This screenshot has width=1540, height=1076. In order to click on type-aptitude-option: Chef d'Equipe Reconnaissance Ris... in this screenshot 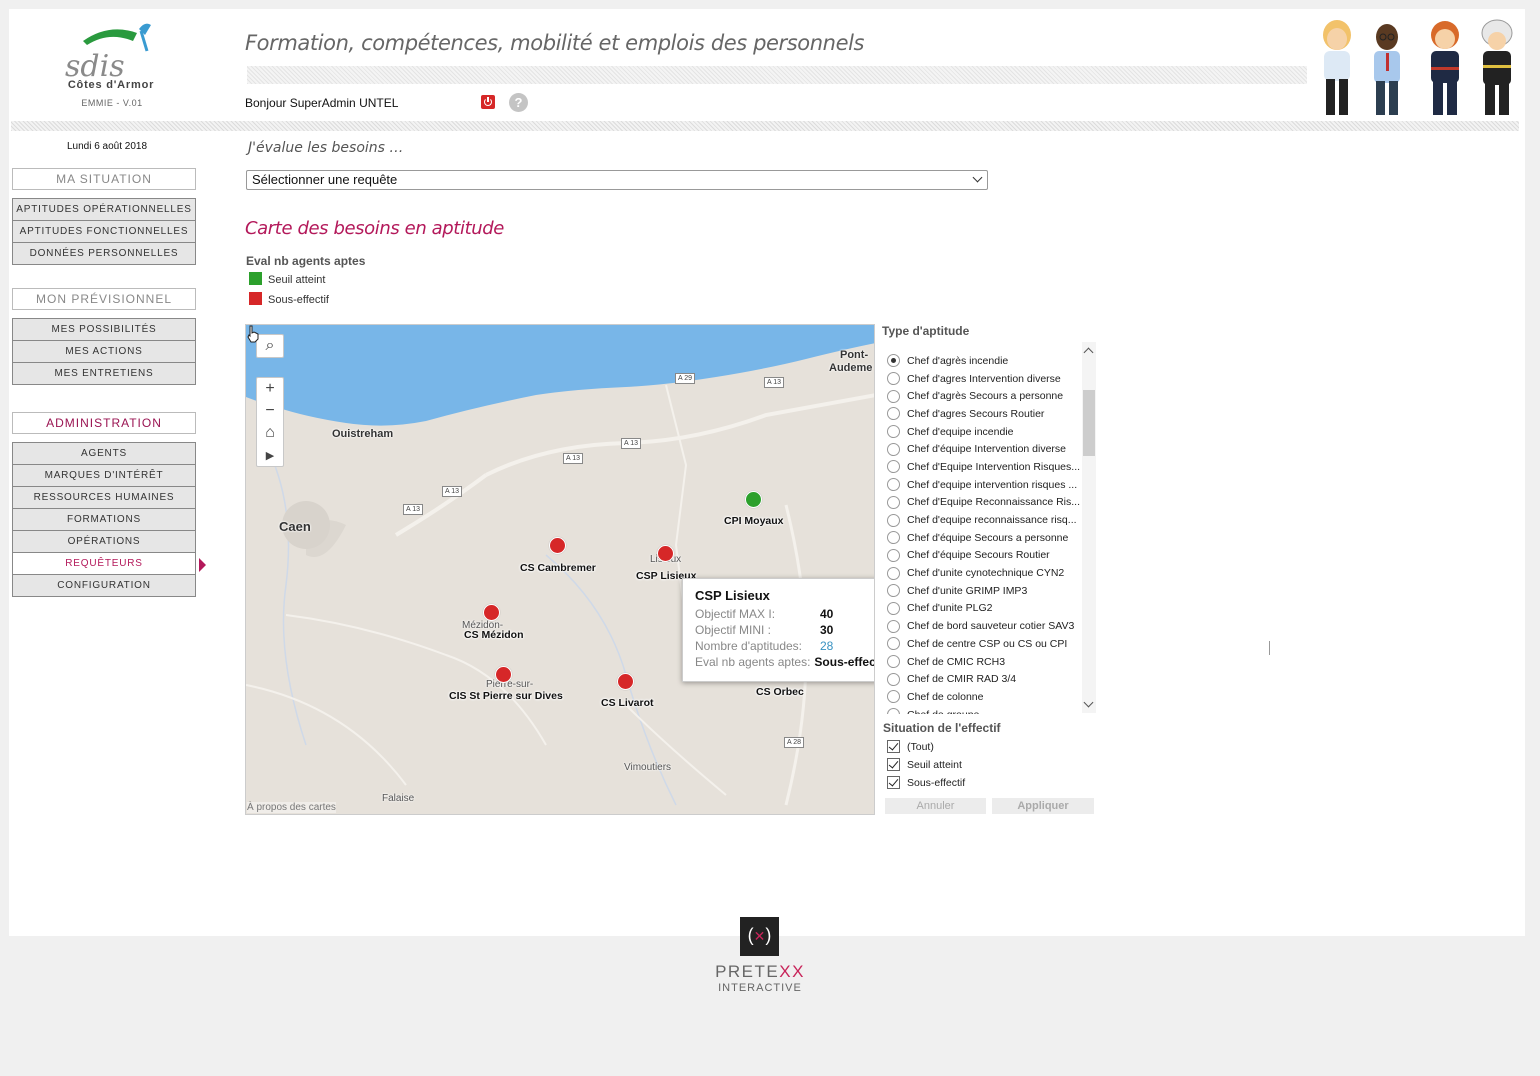, I will do `click(982, 503)`.